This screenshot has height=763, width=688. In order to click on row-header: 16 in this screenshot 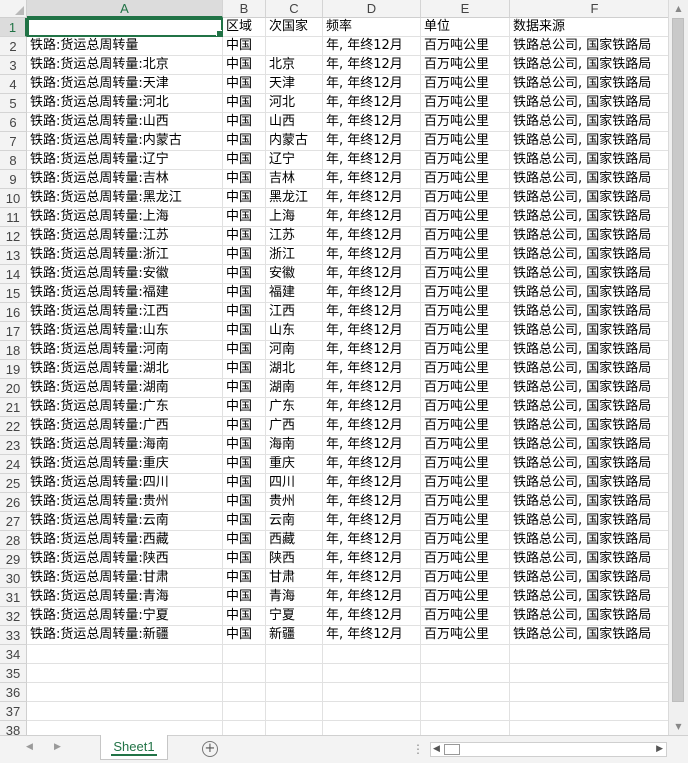, I will do `click(13, 312)`.